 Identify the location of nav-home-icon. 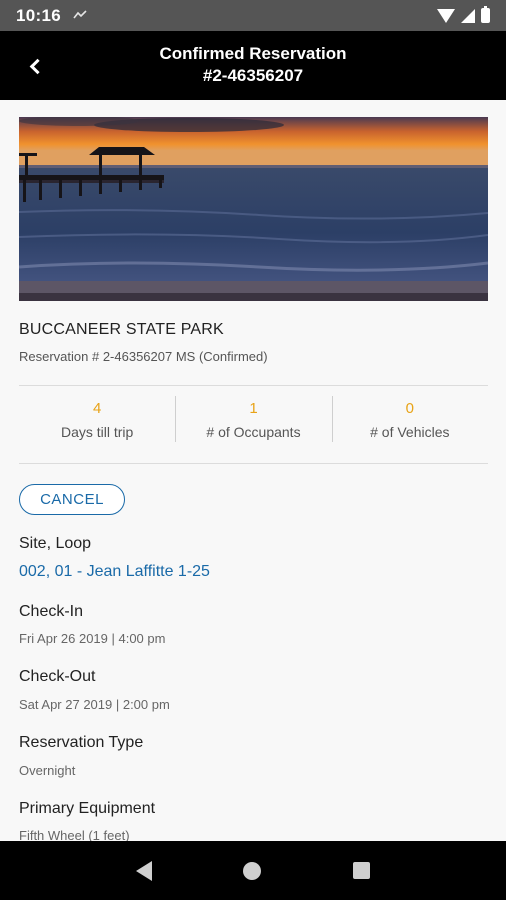
(252, 870).